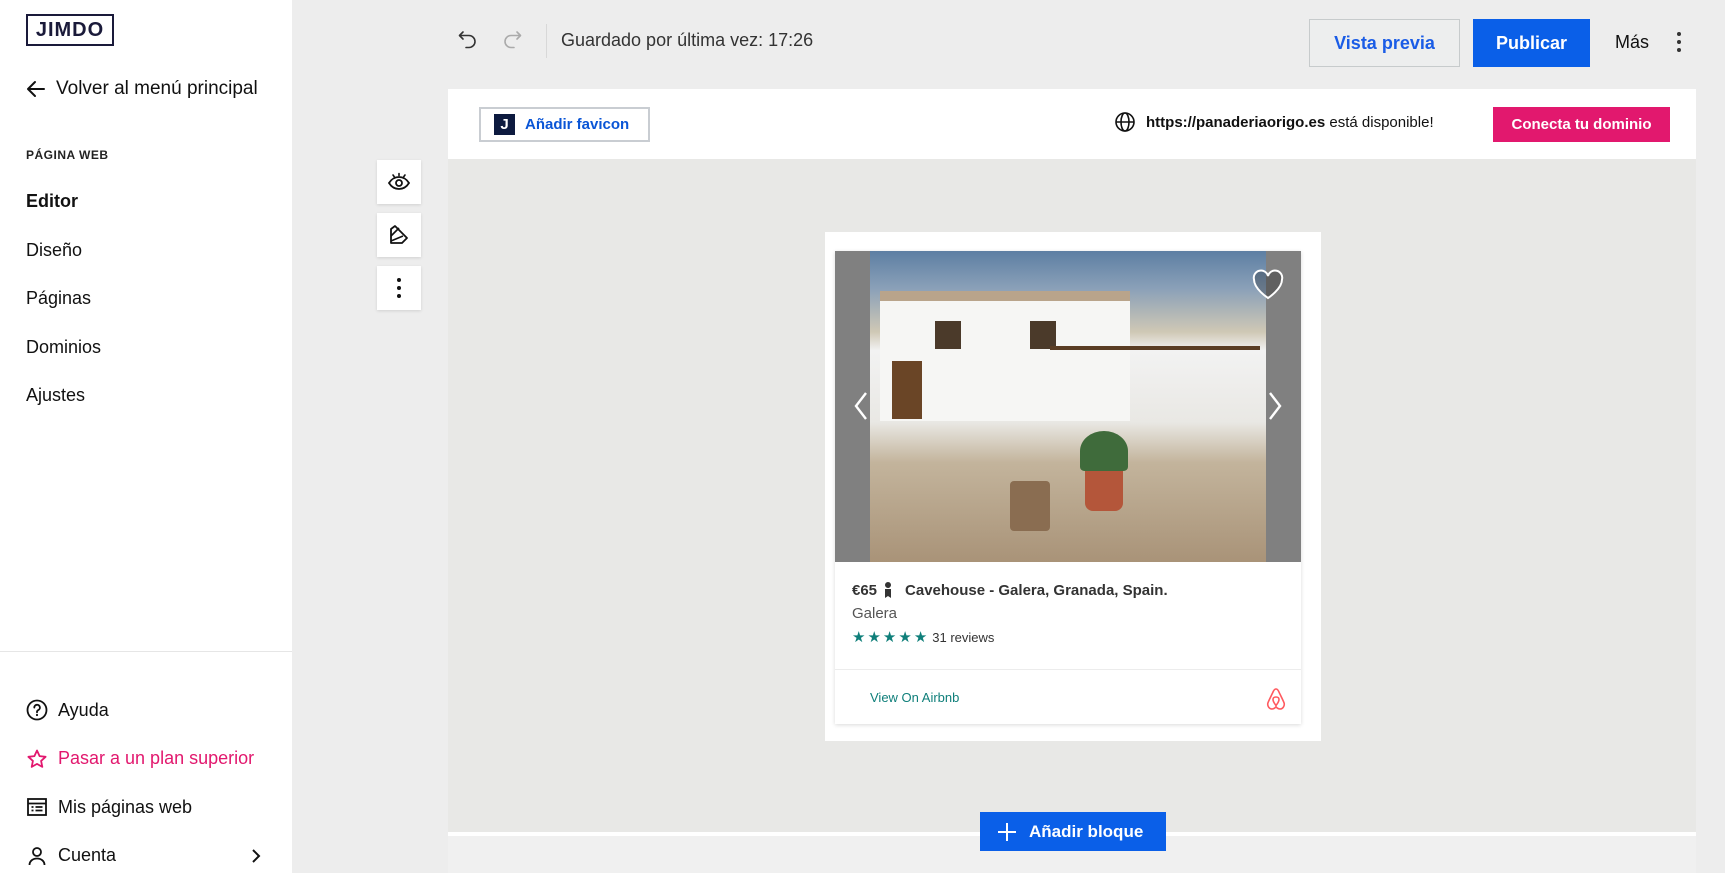 The image size is (1725, 873). What do you see at coordinates (1086, 831) in the screenshot?
I see `add-block-label: Añadir bloque` at bounding box center [1086, 831].